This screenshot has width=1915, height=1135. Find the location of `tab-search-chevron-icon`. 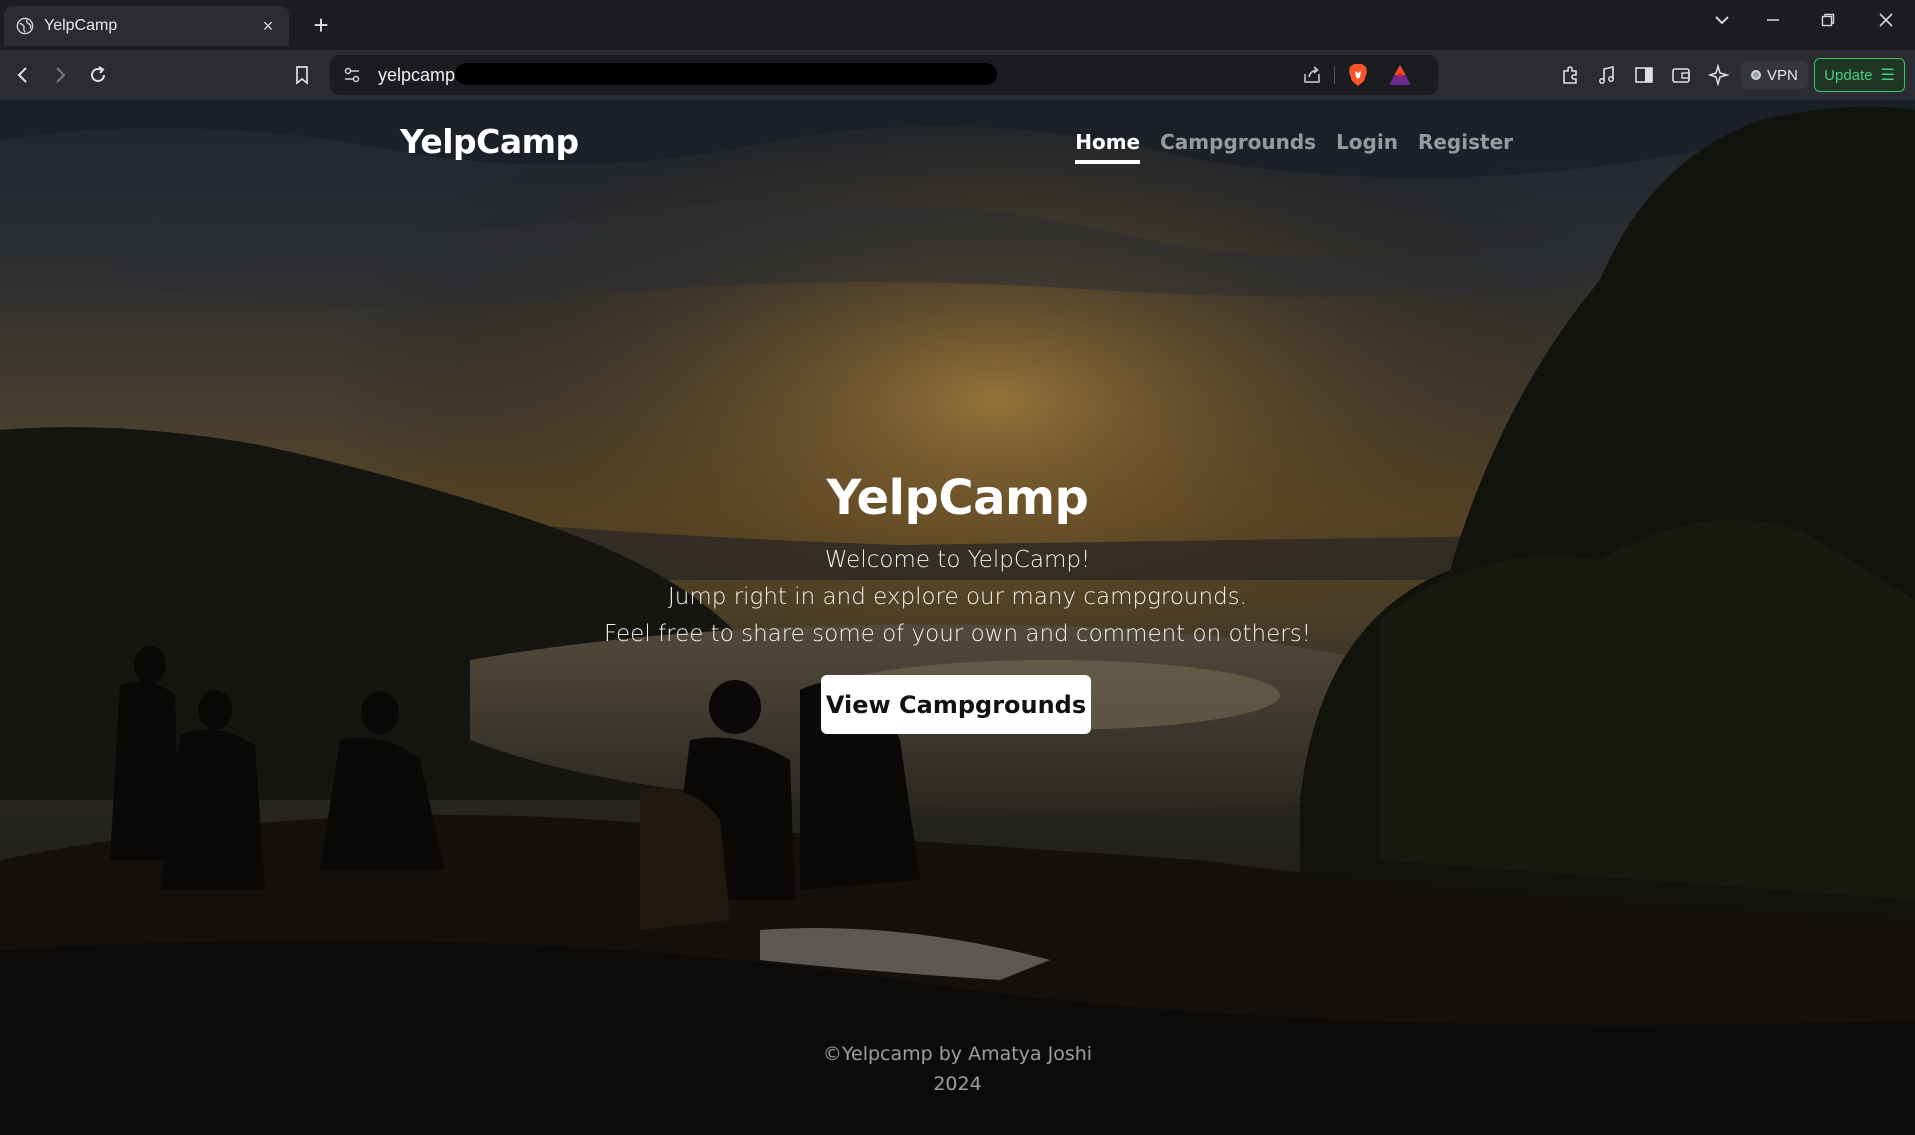

tab-search-chevron-icon is located at coordinates (1722, 22).